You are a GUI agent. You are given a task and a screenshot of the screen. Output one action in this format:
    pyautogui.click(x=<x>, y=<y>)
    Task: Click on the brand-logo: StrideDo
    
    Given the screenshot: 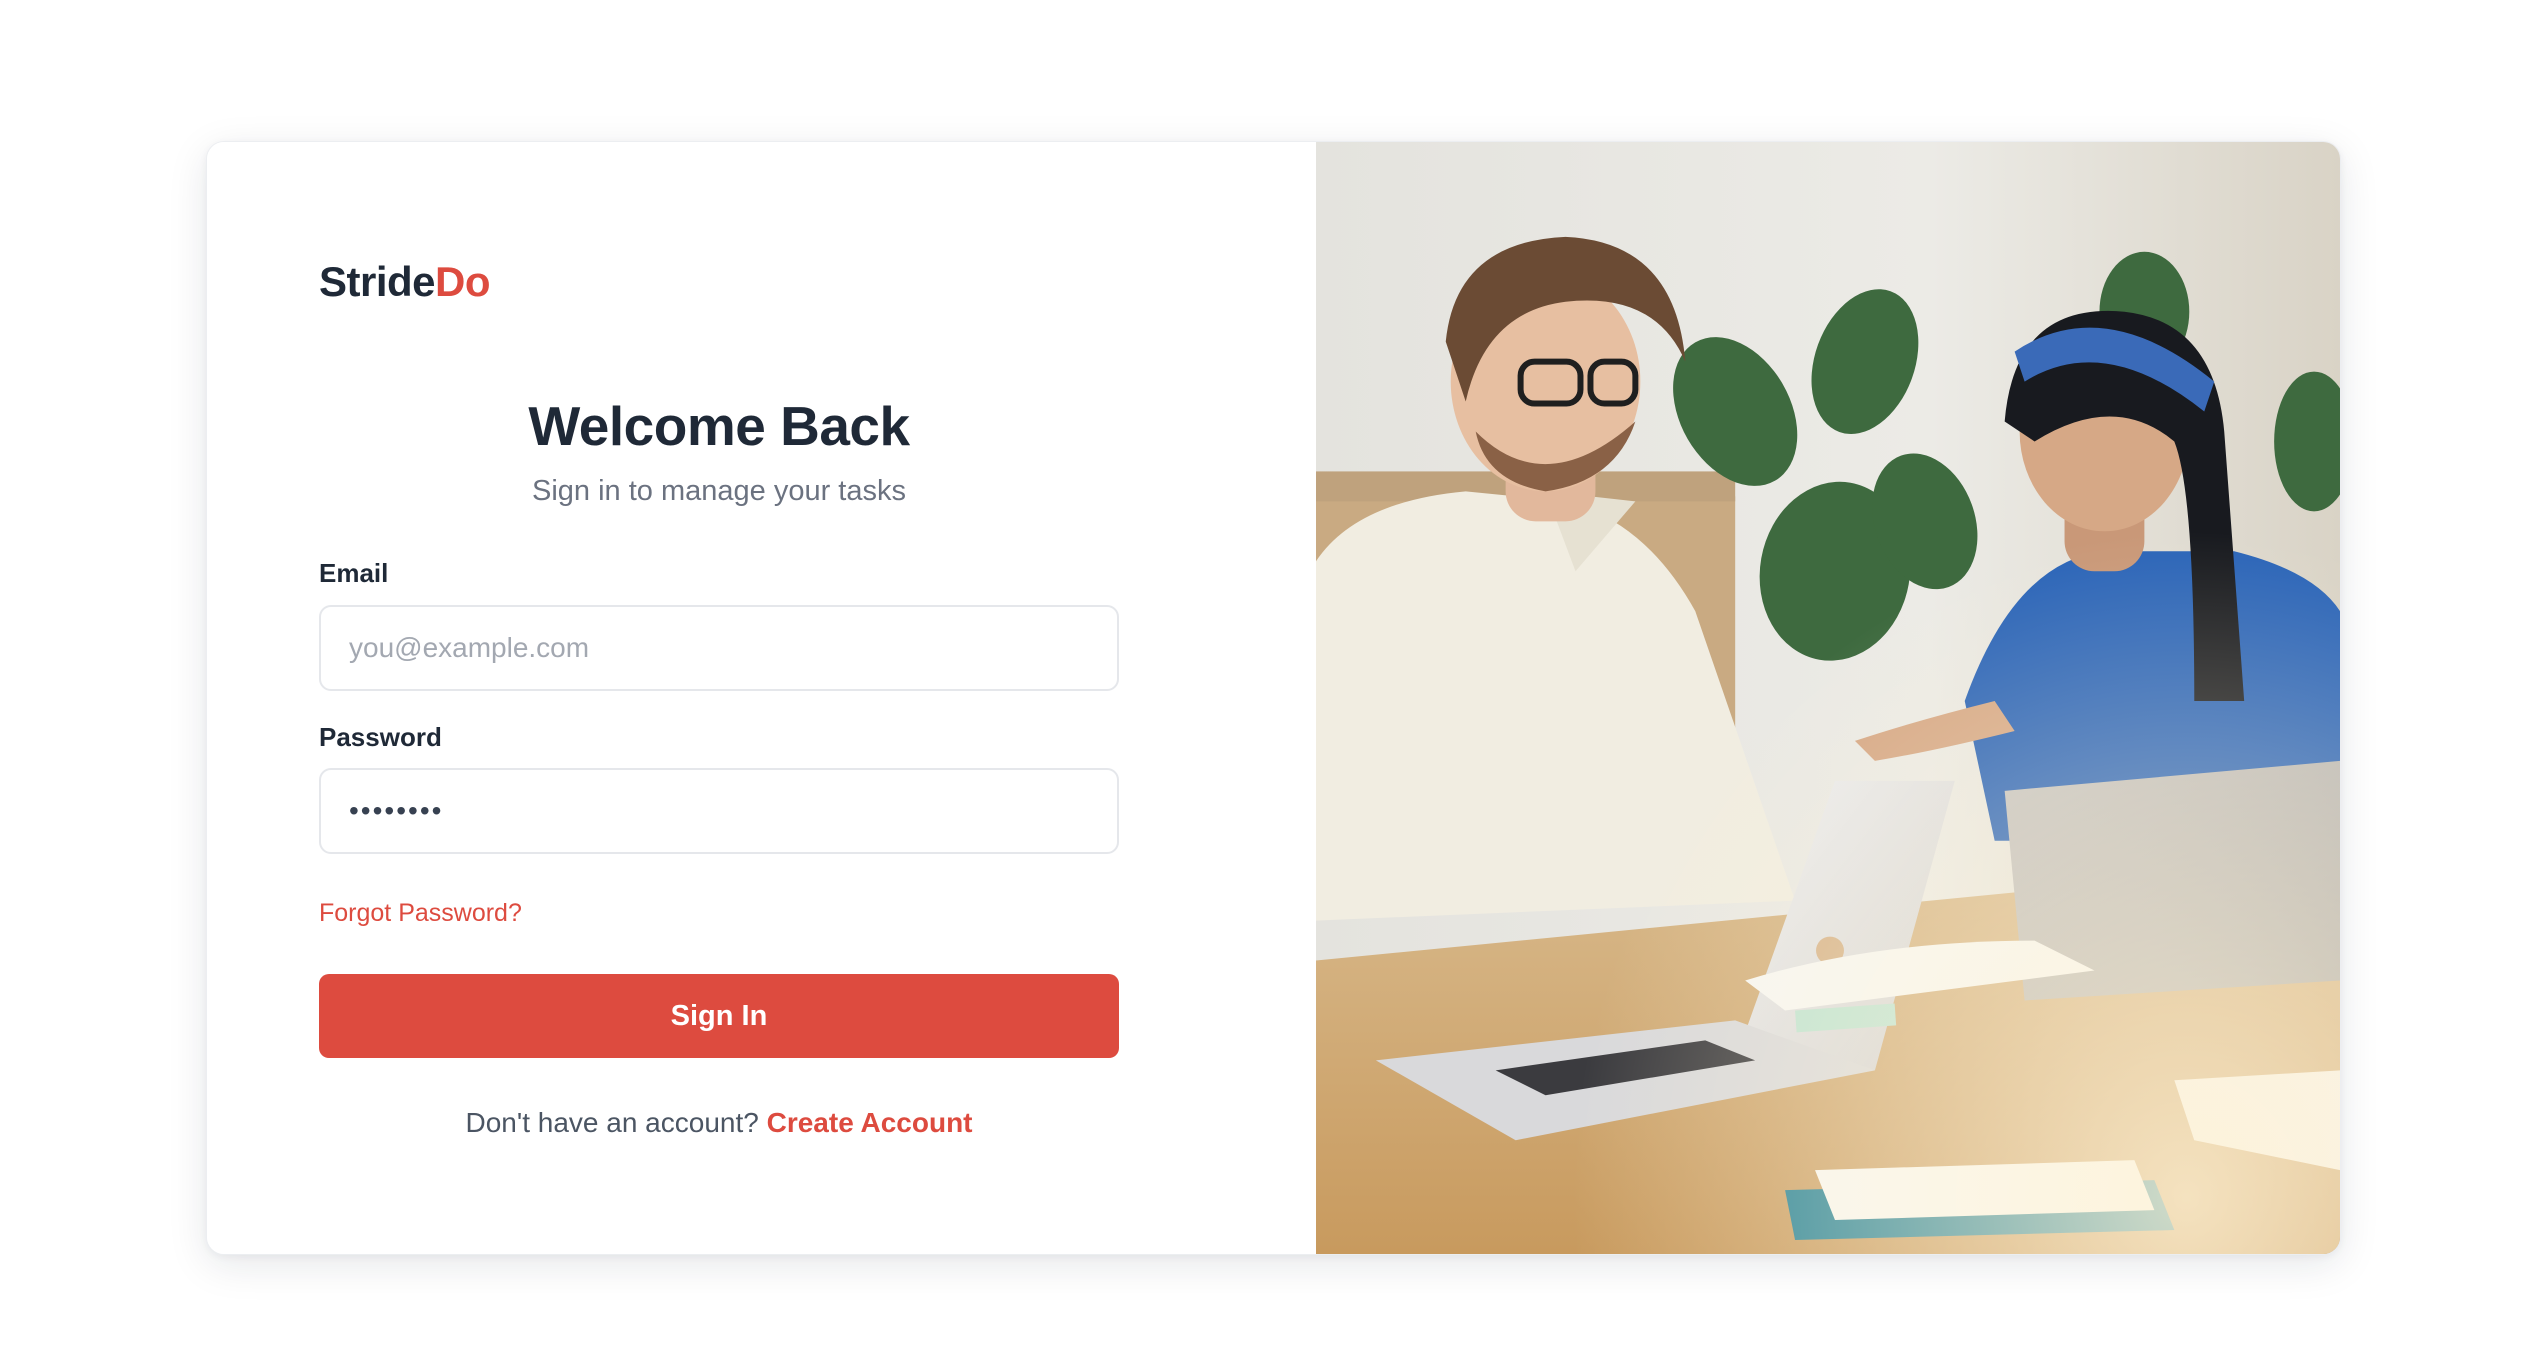 What is the action you would take?
    pyautogui.click(x=405, y=282)
    